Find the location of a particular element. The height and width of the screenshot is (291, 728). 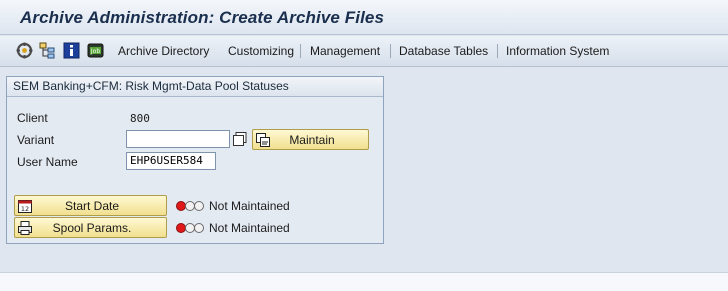

calendar-icon: 12 is located at coordinates (25, 205).